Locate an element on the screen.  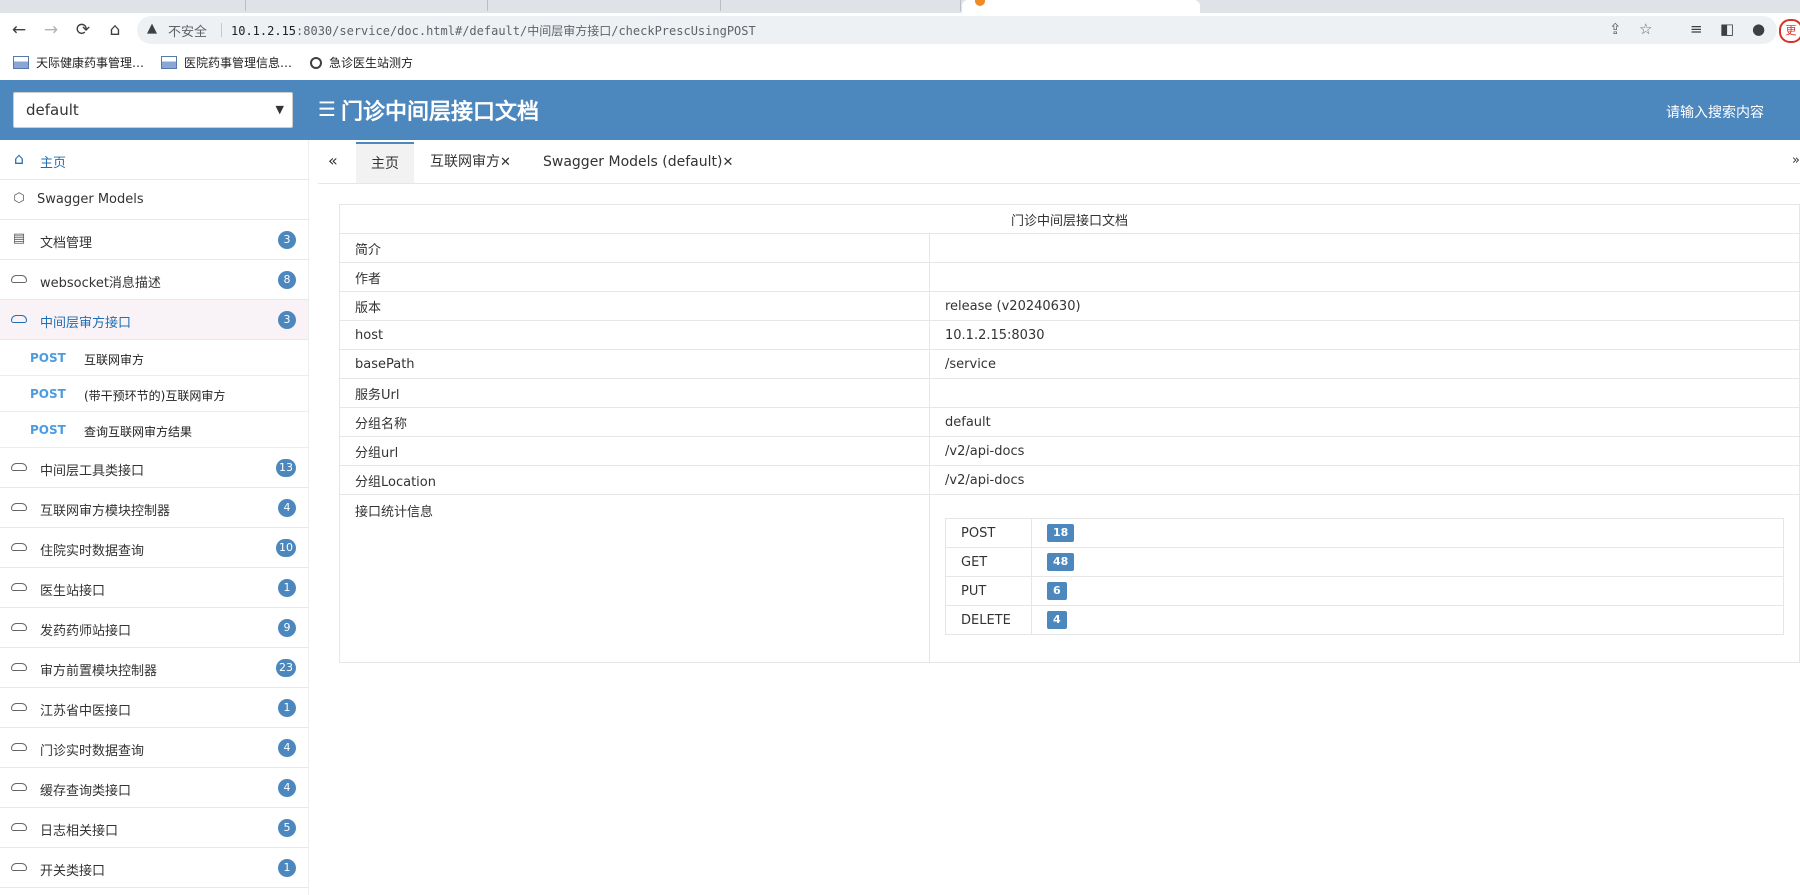
security-label: 不安全 is located at coordinates (187, 30).